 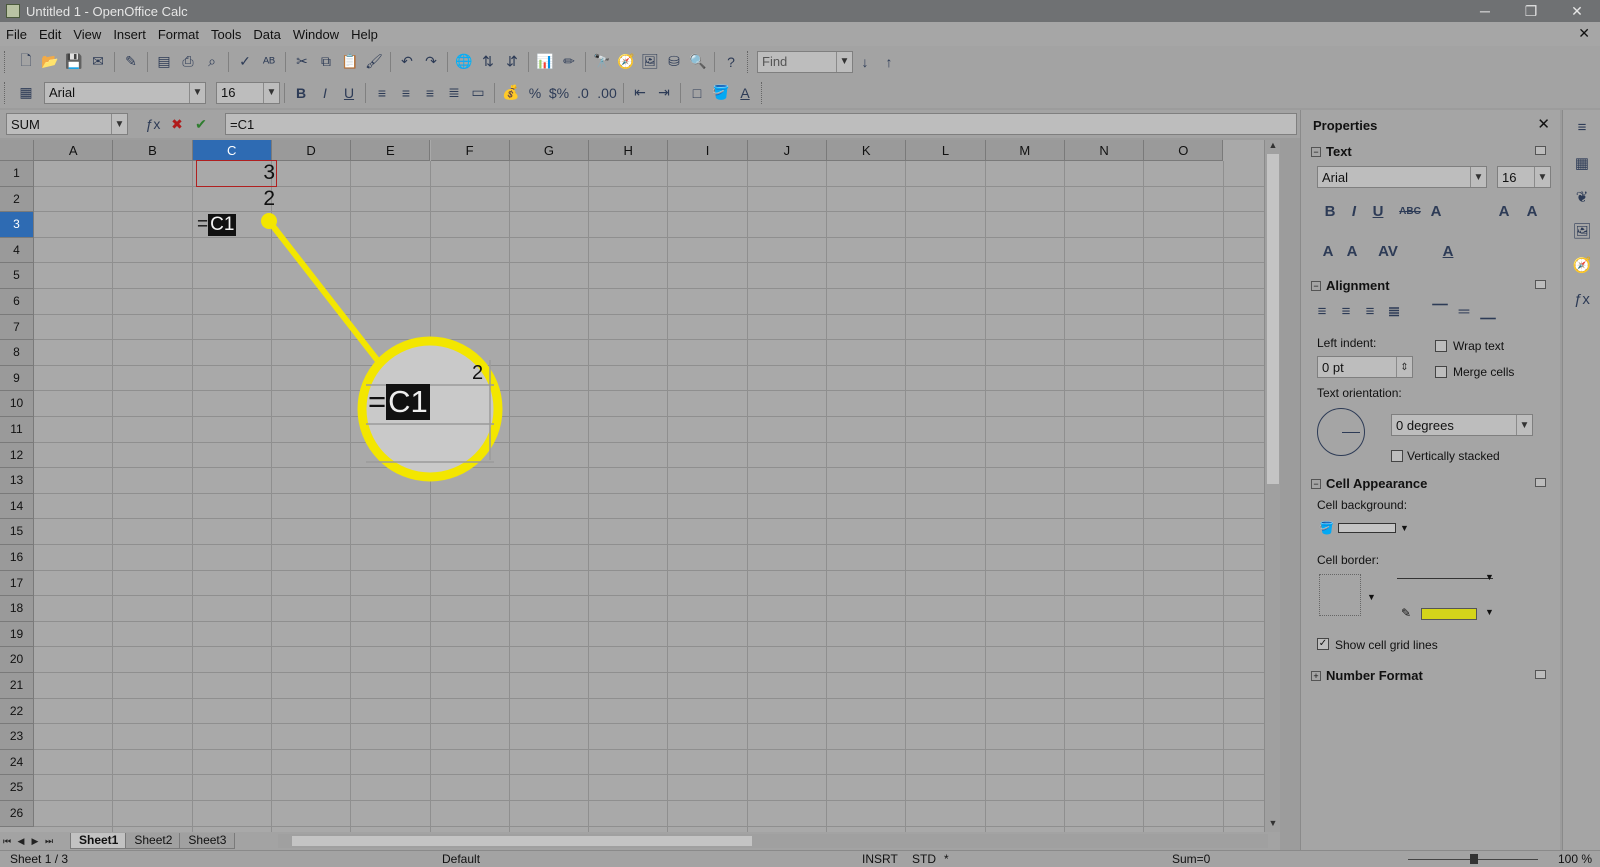 What do you see at coordinates (131, 62) in the screenshot?
I see `edit-file-icon: ✎` at bounding box center [131, 62].